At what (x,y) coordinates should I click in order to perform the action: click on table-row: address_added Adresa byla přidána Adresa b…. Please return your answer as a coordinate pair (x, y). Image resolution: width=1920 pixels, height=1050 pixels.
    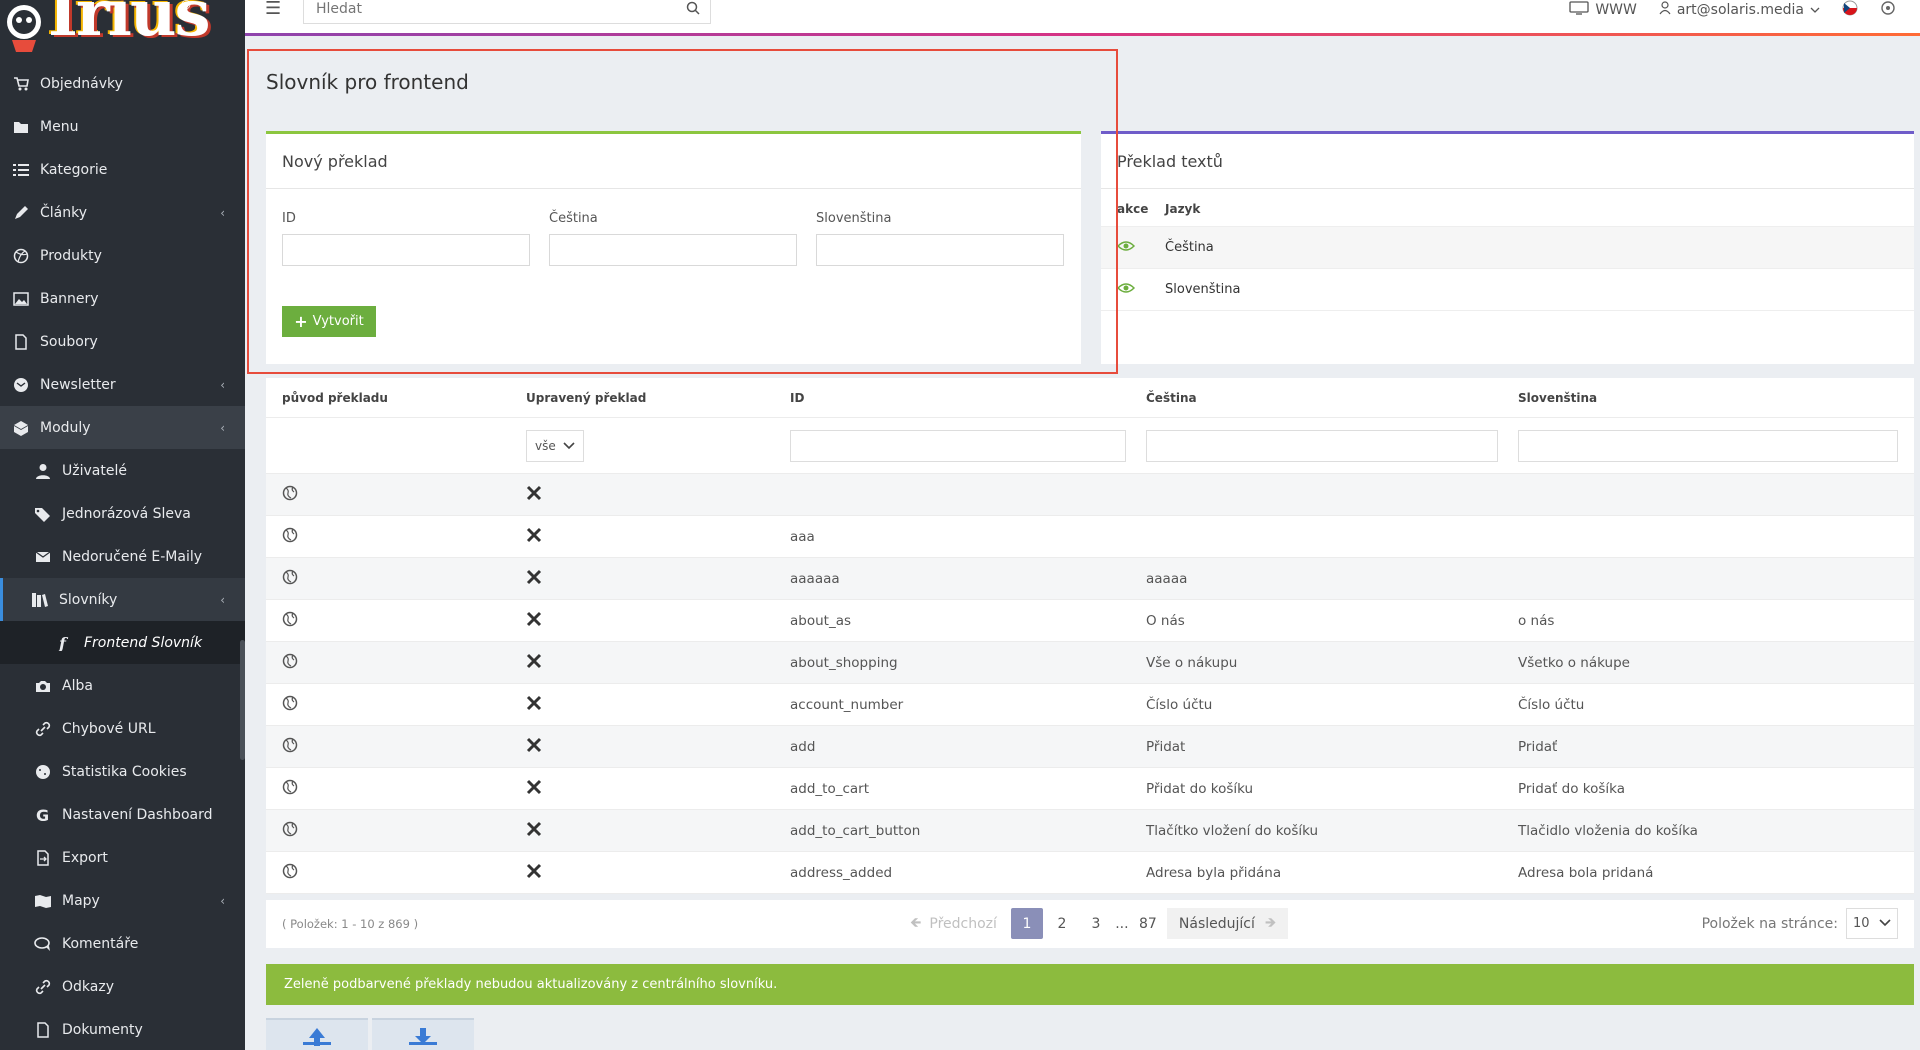
    Looking at the image, I should click on (1090, 873).